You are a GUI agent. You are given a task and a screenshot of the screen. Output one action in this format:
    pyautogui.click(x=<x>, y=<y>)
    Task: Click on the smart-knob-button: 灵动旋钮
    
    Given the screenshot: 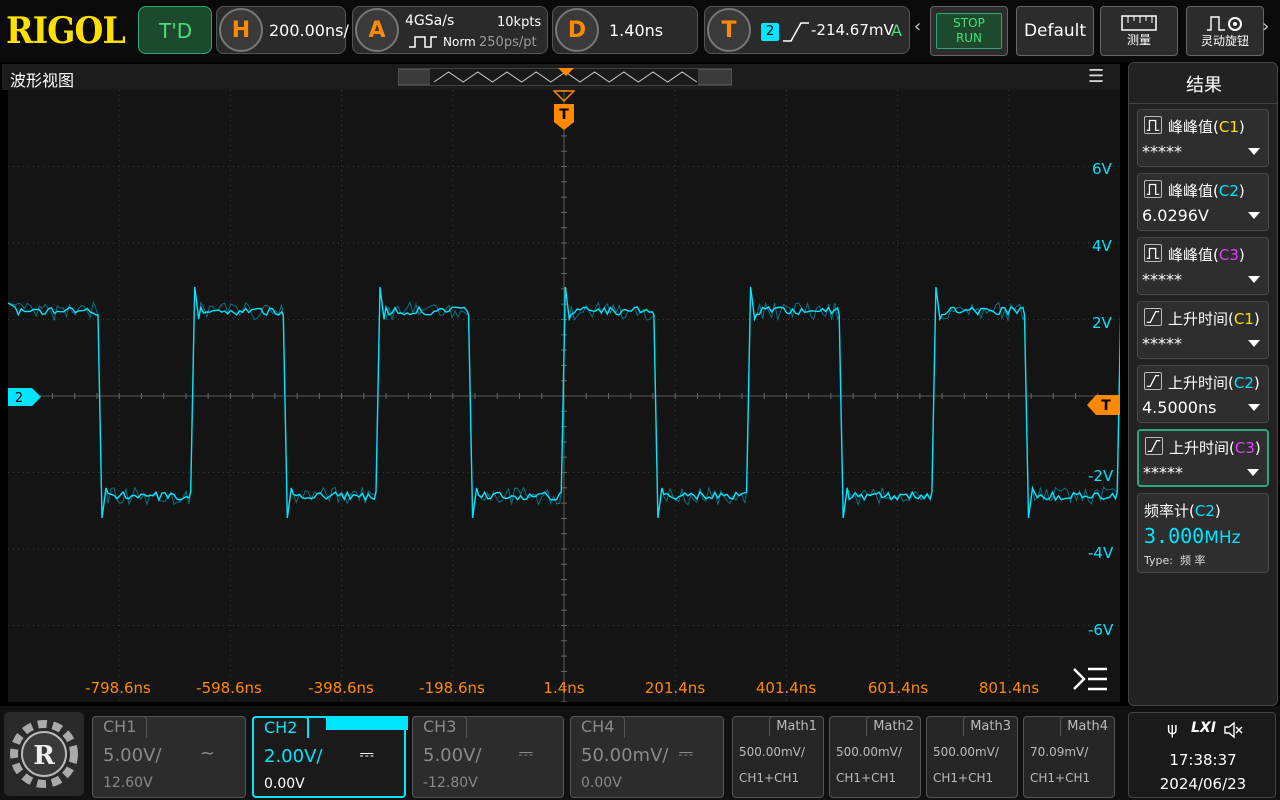 What is the action you would take?
    pyautogui.click(x=1225, y=31)
    